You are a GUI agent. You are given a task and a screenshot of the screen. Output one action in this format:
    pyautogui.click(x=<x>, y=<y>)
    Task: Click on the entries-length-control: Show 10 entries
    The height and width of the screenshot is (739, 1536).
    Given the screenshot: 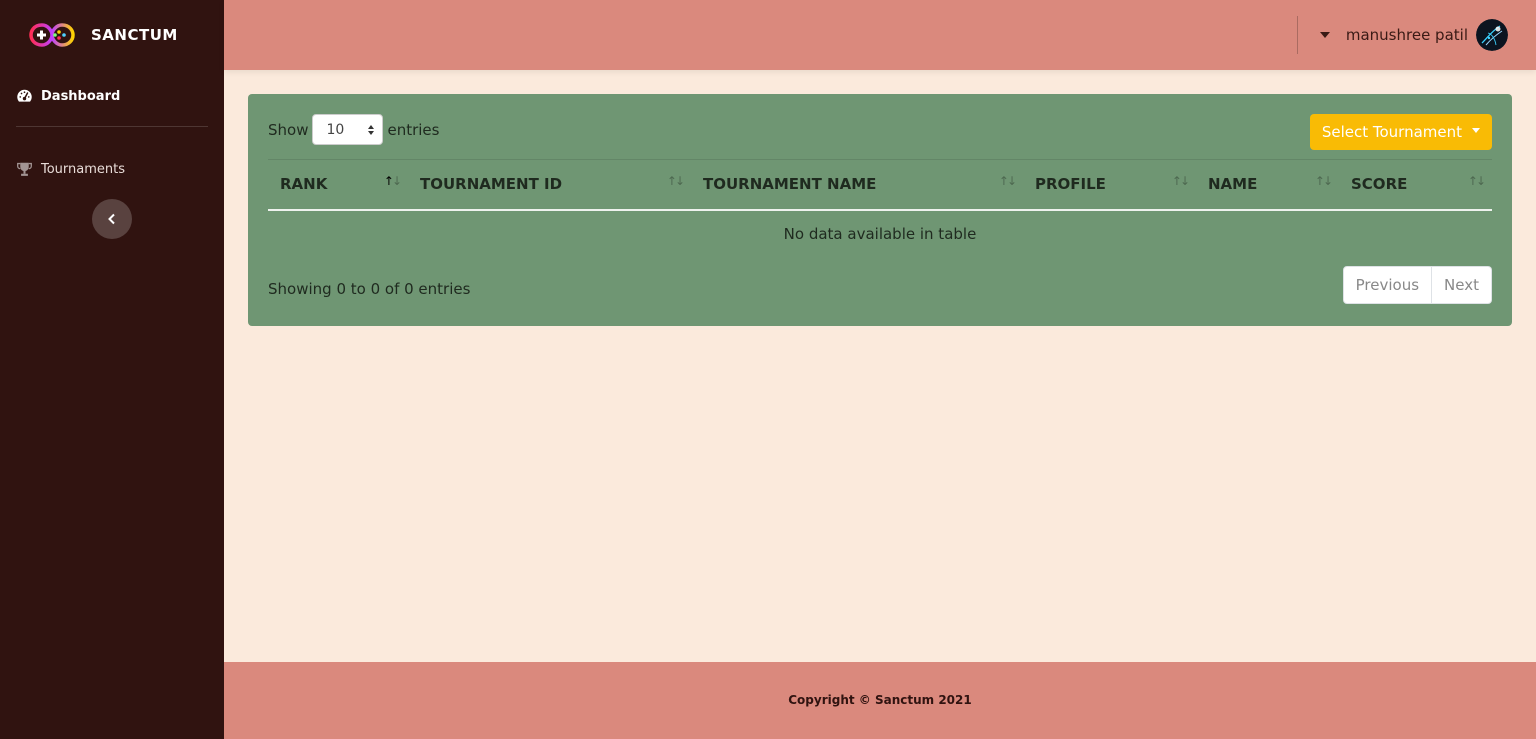 What is the action you would take?
    pyautogui.click(x=353, y=129)
    